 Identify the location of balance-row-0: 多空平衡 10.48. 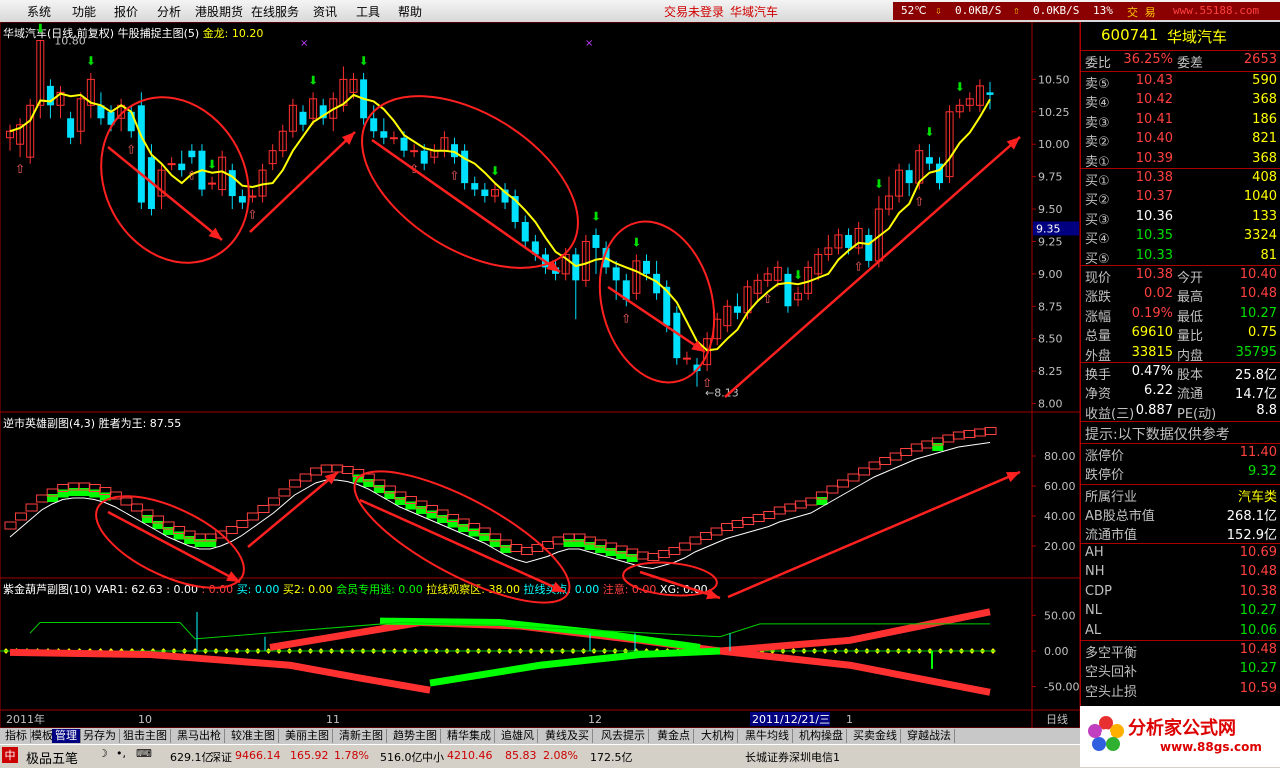
(1181, 651).